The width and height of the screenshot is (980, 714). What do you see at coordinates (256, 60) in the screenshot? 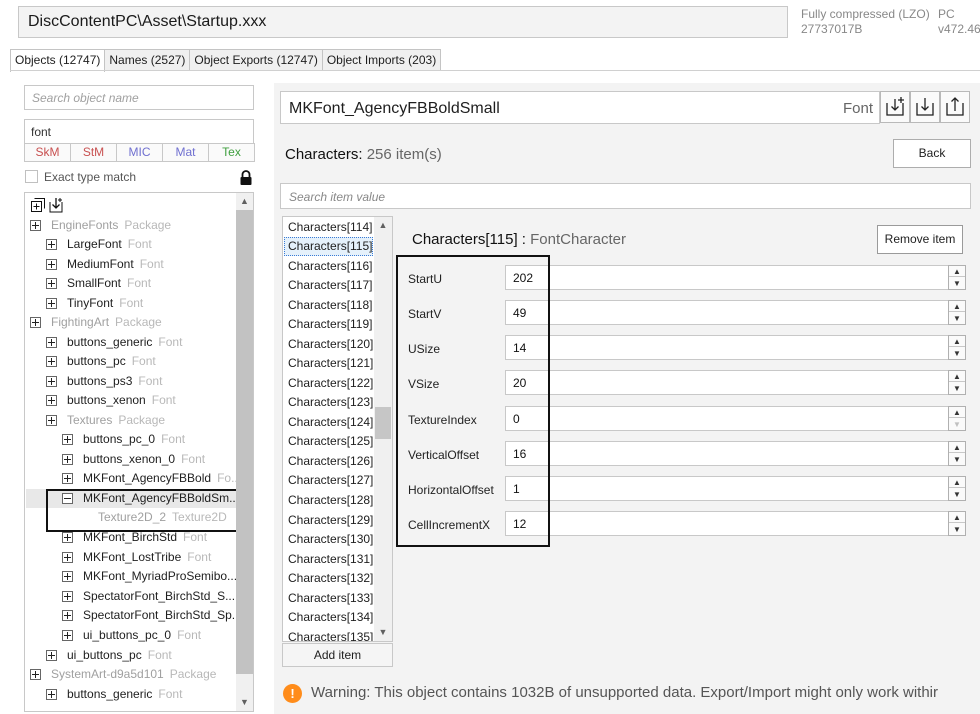
I see `tab-object-exports: Object Exports (12747)` at bounding box center [256, 60].